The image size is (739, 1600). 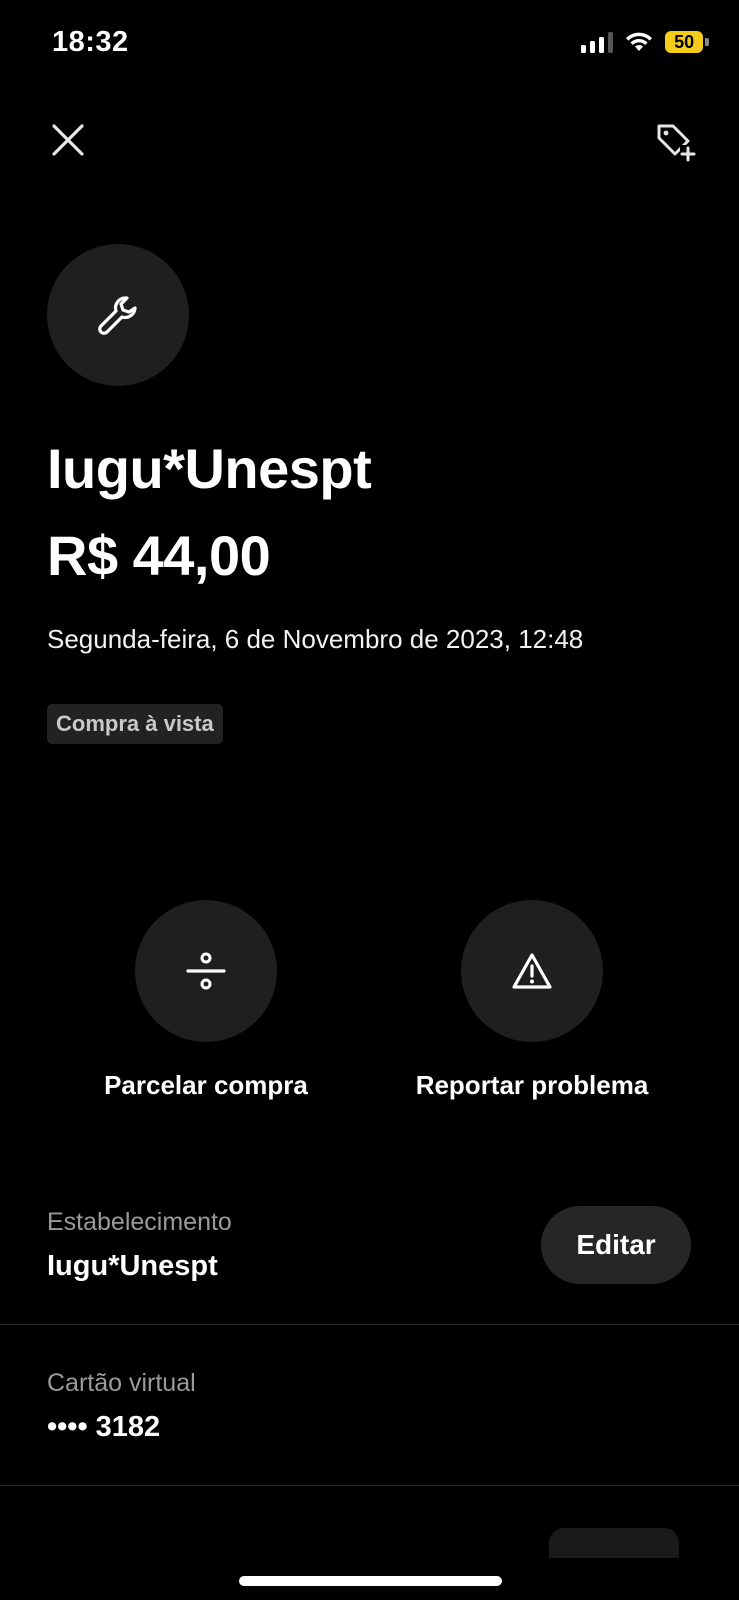 What do you see at coordinates (639, 41) in the screenshot?
I see `wifi-icon` at bounding box center [639, 41].